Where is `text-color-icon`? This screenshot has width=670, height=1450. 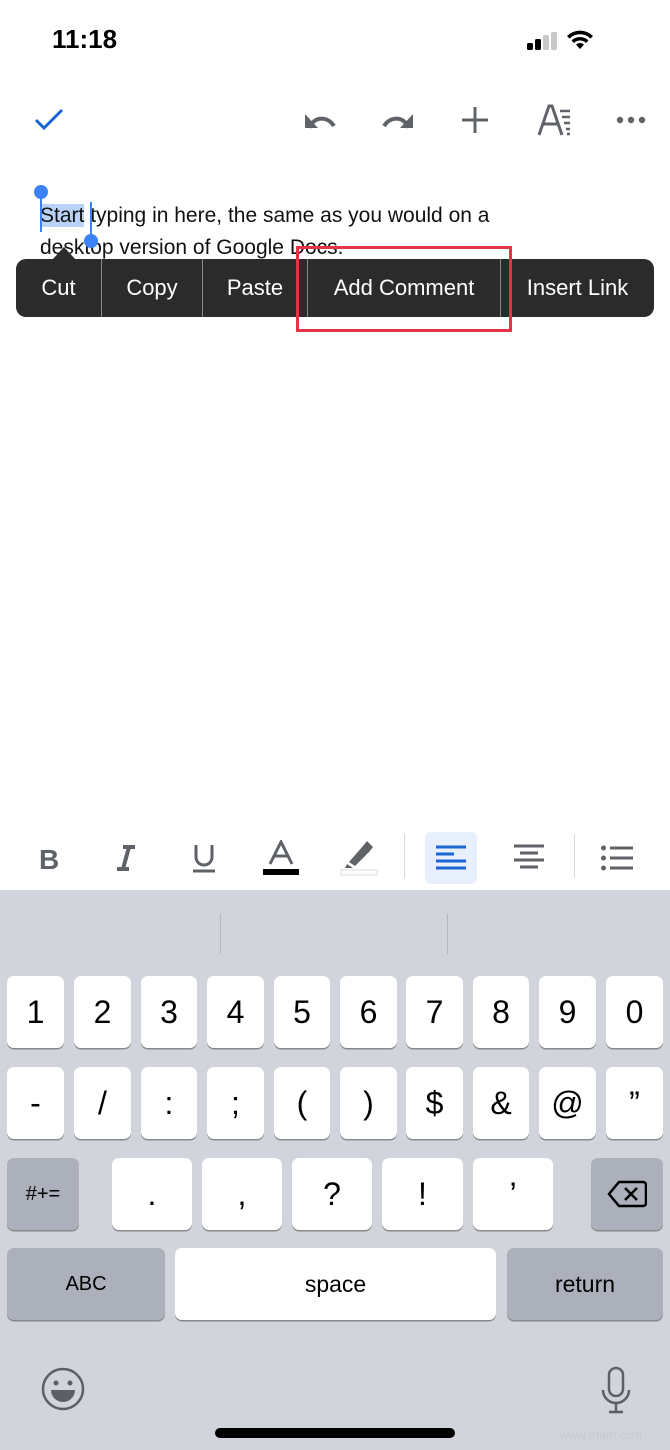 text-color-icon is located at coordinates (281, 857).